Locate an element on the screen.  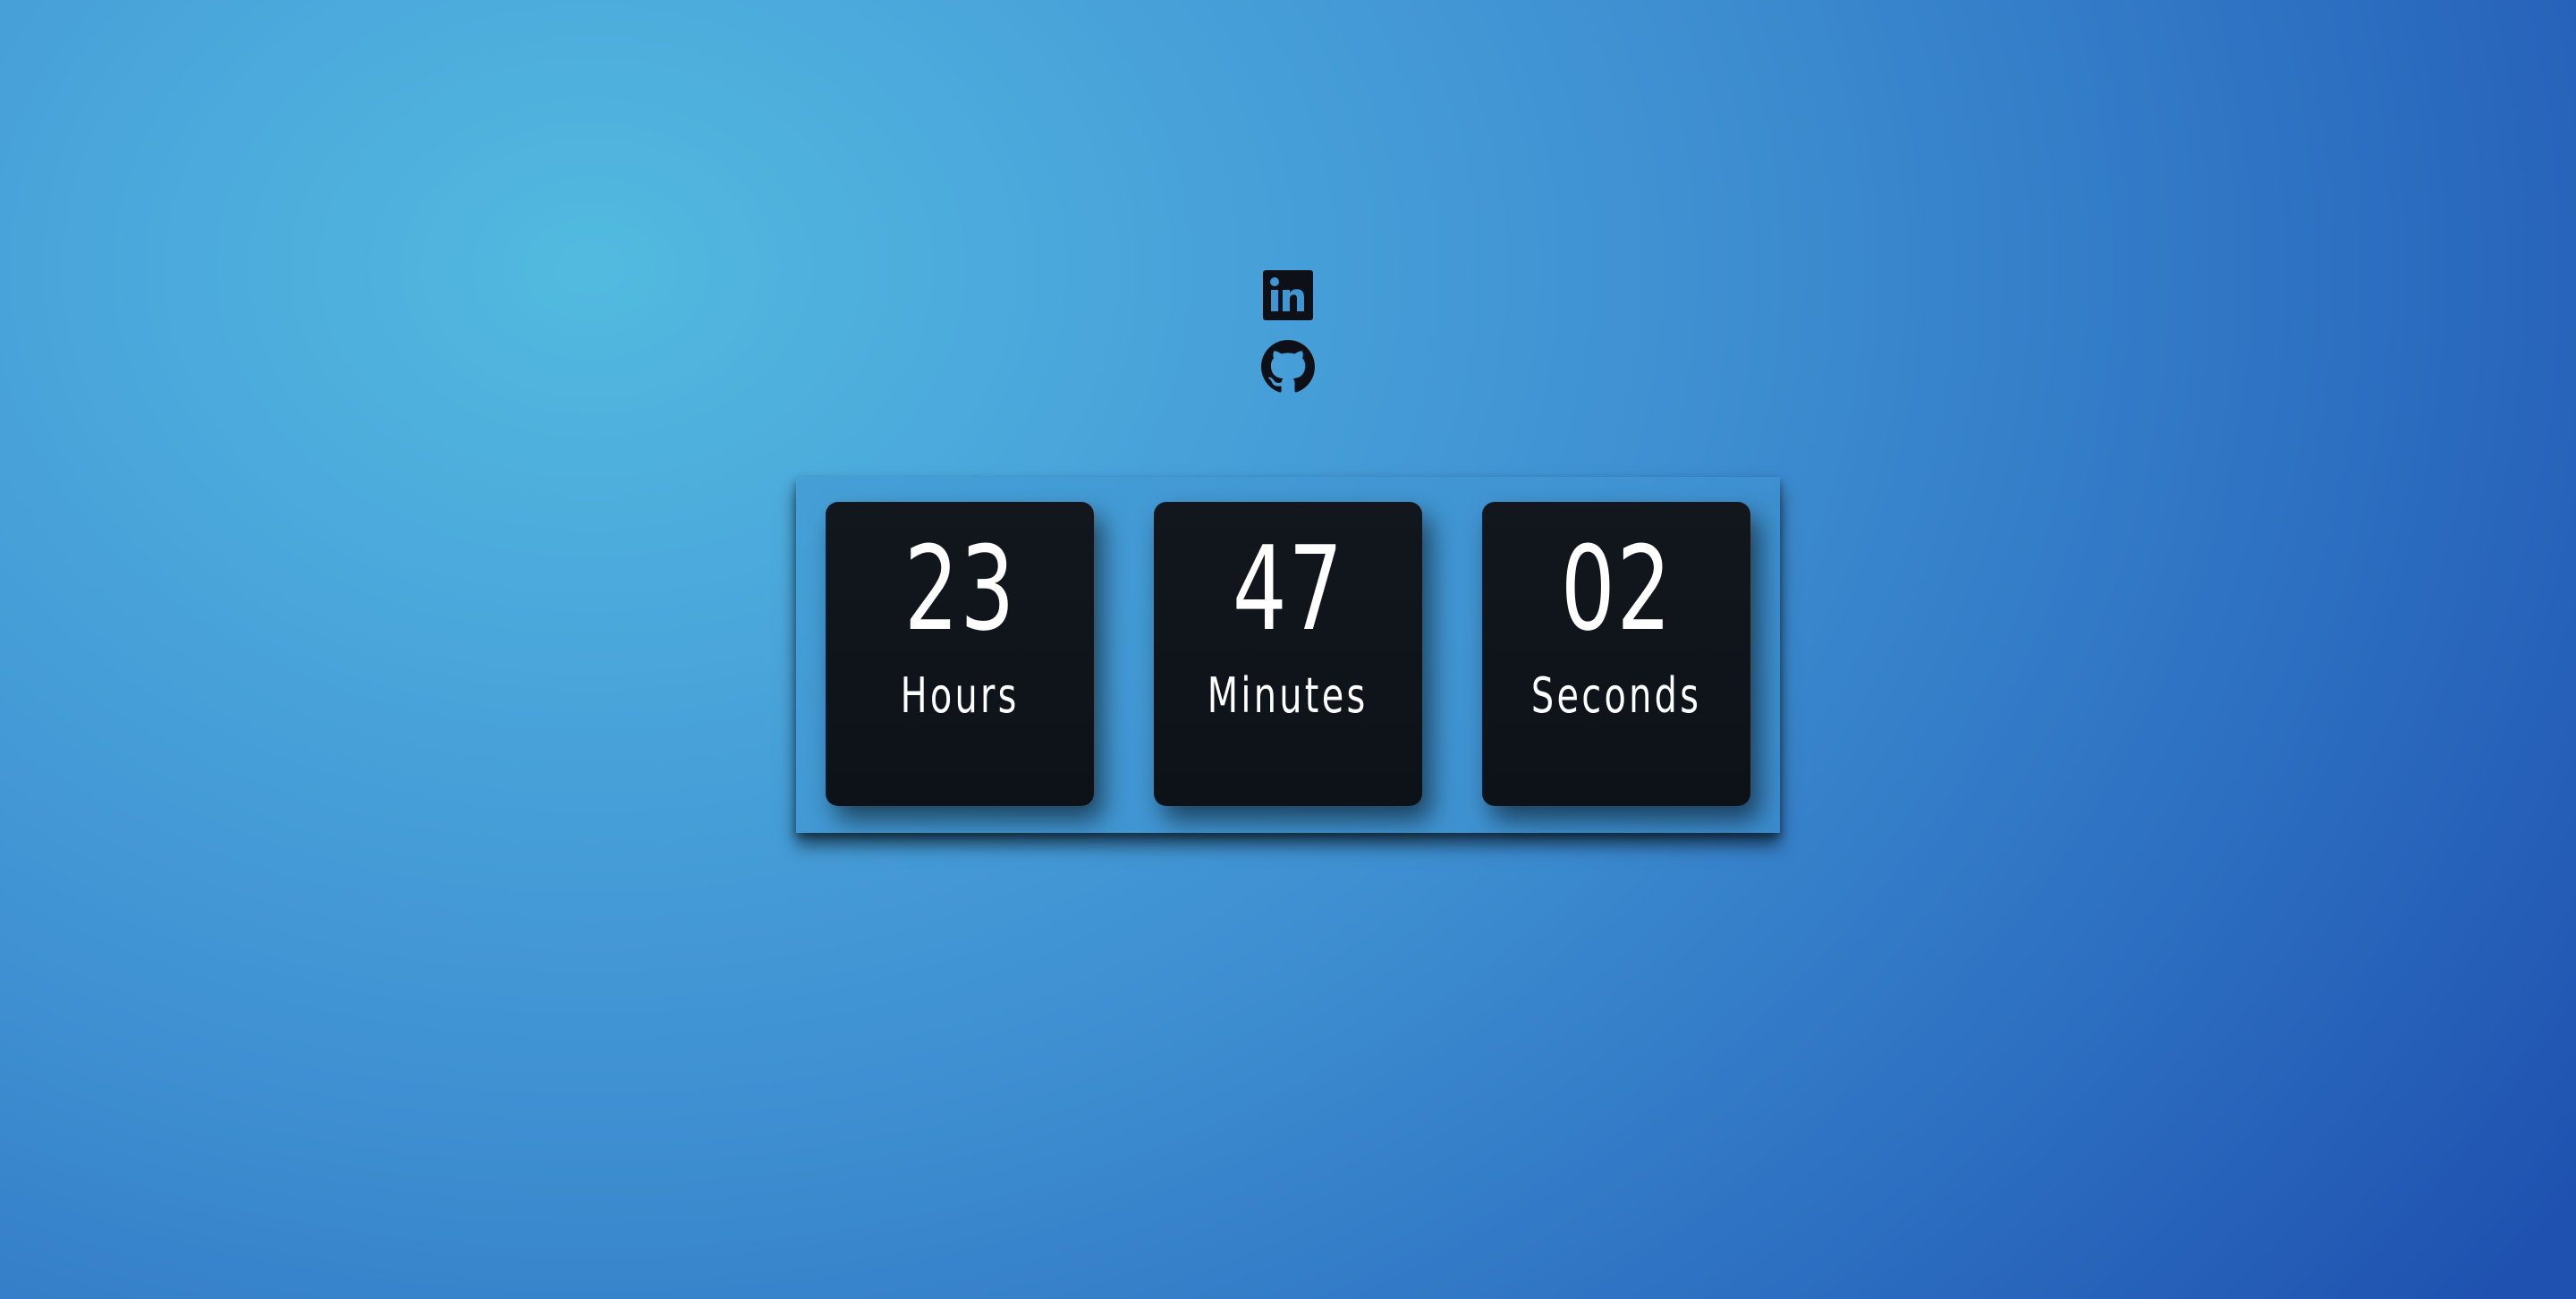
hours-label: Hours is located at coordinates (960, 695).